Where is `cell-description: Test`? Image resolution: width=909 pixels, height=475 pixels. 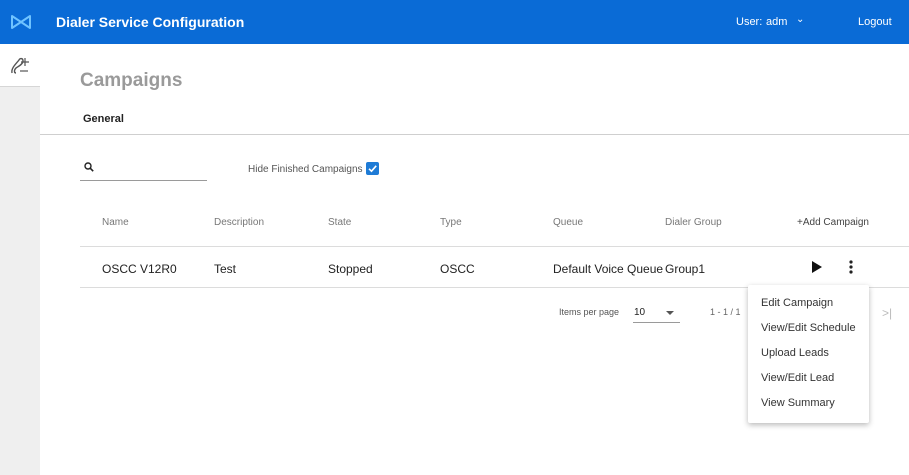
cell-description: Test is located at coordinates (225, 269).